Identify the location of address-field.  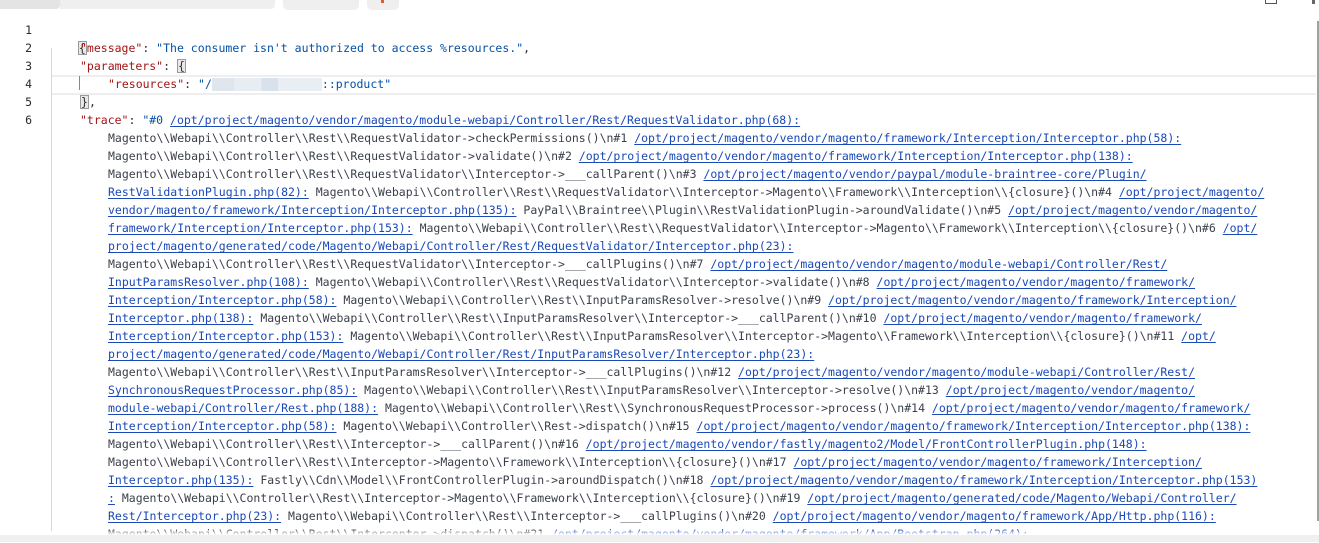
(167, 4).